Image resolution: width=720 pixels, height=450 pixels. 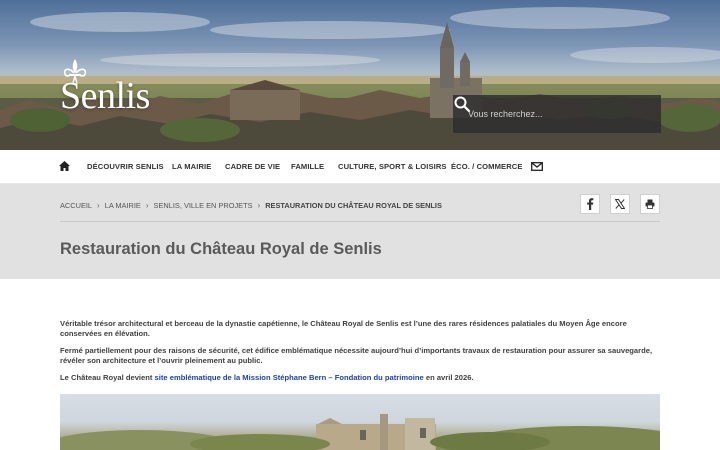 I want to click on print-button, so click(x=650, y=204).